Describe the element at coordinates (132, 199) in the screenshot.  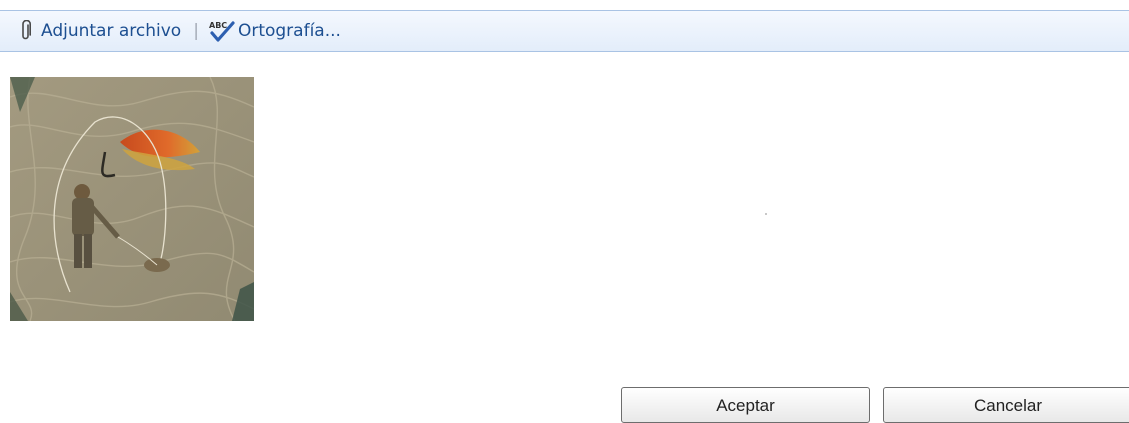
I see `image-thumbnail` at that location.